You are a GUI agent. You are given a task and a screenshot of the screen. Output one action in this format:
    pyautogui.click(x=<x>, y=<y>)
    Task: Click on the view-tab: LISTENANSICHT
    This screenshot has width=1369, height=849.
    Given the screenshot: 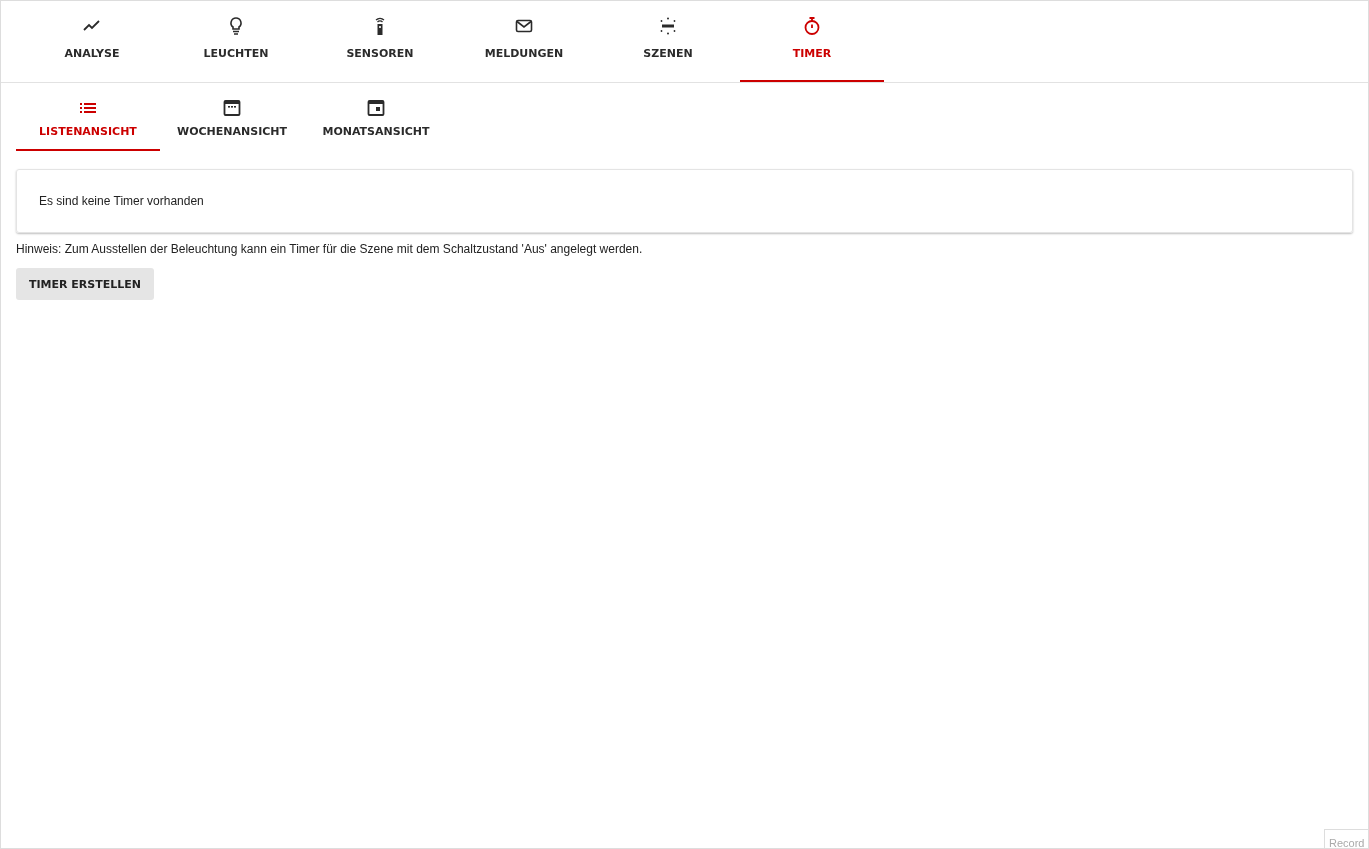 What is the action you would take?
    pyautogui.click(x=88, y=120)
    